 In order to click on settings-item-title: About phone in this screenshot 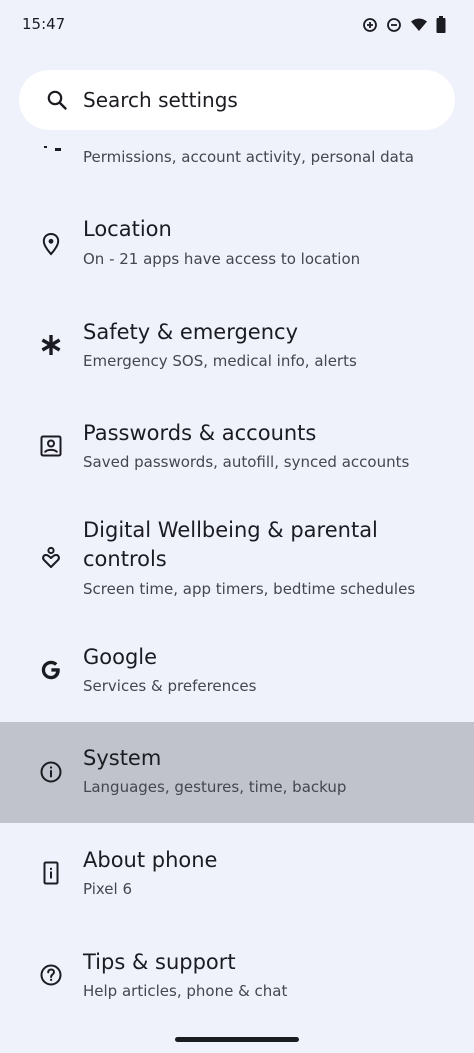, I will do `click(150, 860)`.